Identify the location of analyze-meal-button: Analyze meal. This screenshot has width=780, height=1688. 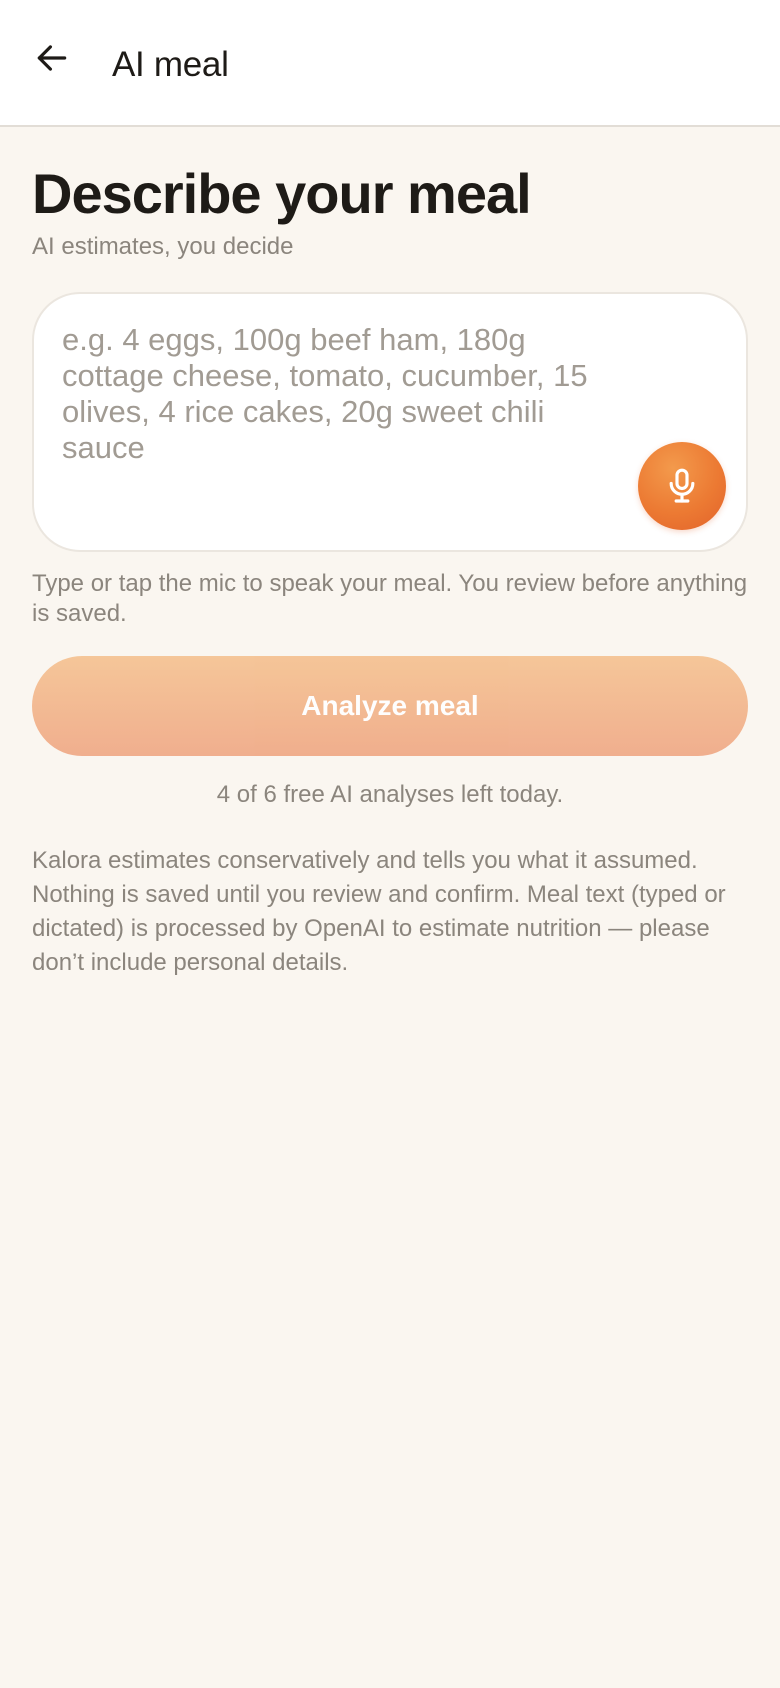
(390, 706).